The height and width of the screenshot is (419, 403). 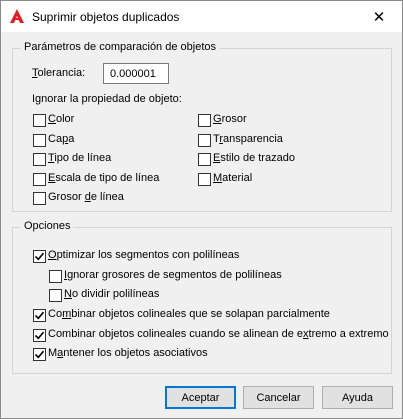 I want to click on prop-thickness-checkbox, so click(x=204, y=120).